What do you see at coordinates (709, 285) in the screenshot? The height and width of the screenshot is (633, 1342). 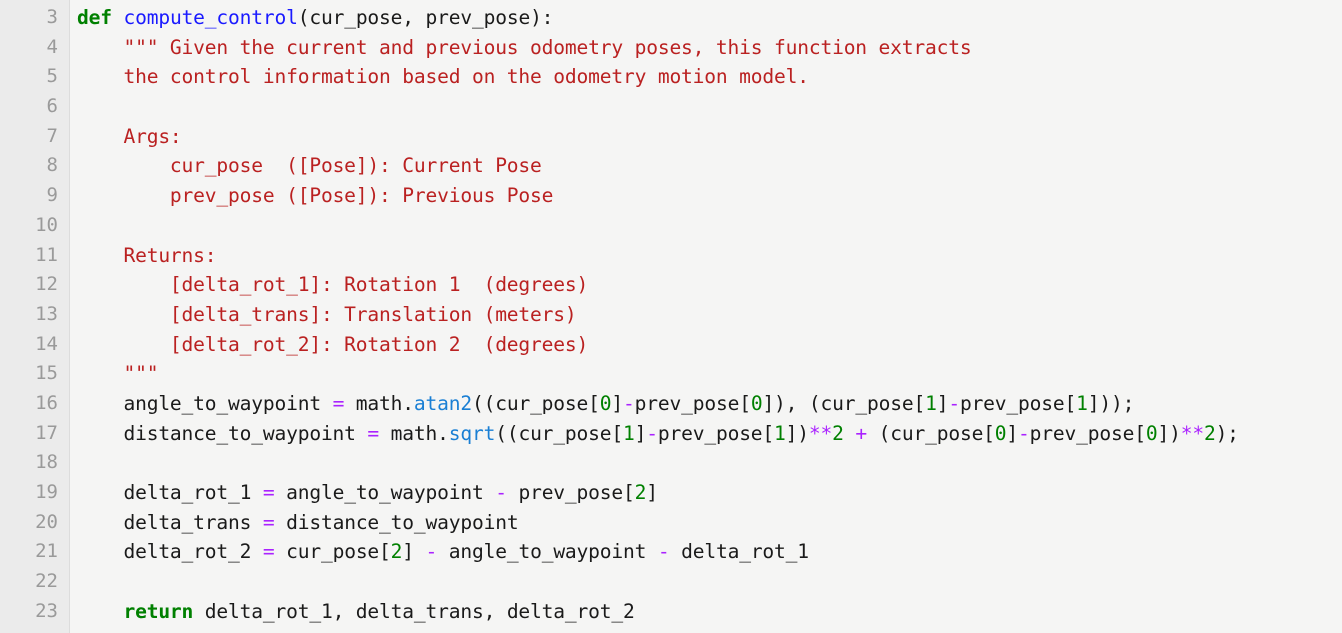 I see `code-line: [delta_rot_1]: Rotation 1 (degrees)` at bounding box center [709, 285].